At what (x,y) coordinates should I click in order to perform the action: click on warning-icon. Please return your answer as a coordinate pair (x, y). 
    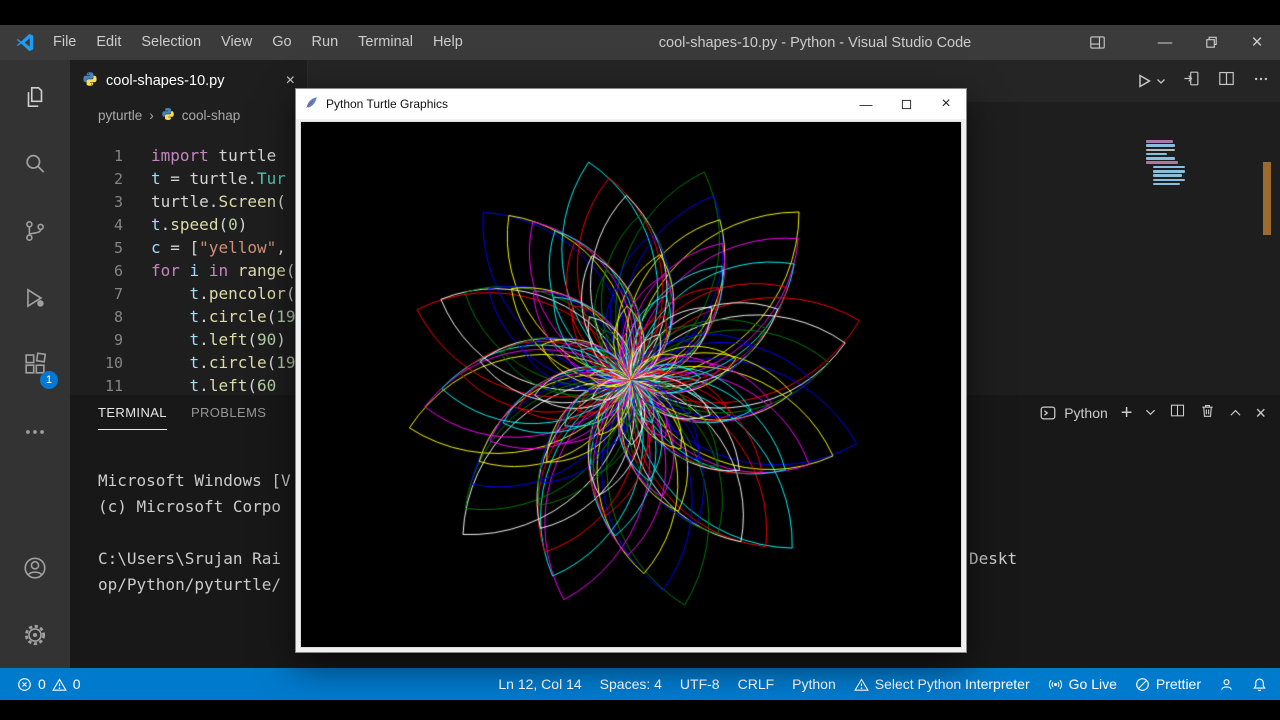
    Looking at the image, I should click on (861, 684).